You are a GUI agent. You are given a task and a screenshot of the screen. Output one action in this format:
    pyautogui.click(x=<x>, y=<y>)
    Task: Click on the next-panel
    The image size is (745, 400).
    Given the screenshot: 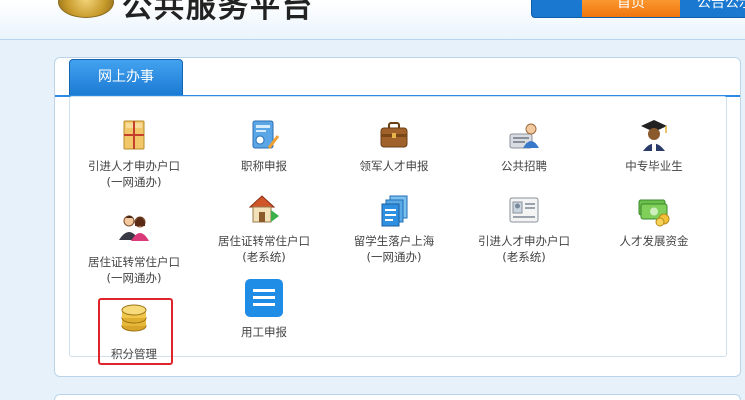 What is the action you would take?
    pyautogui.click(x=397, y=397)
    